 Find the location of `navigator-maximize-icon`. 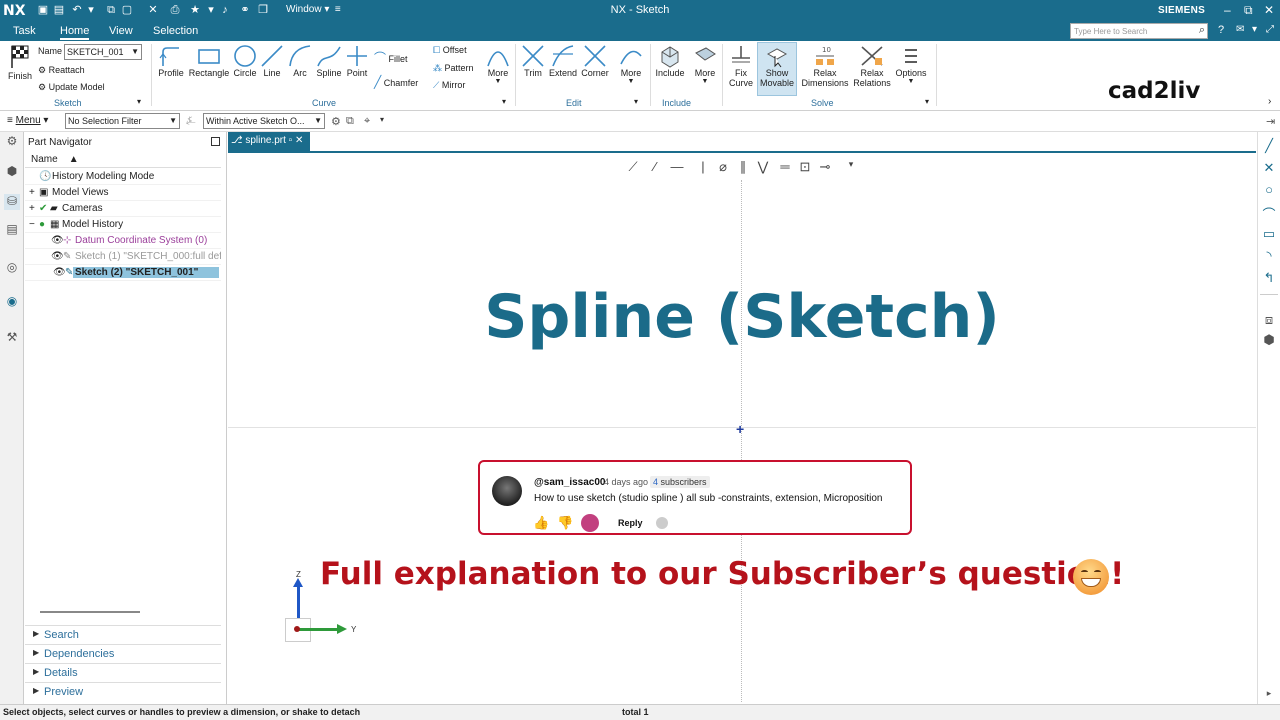

navigator-maximize-icon is located at coordinates (215, 141).